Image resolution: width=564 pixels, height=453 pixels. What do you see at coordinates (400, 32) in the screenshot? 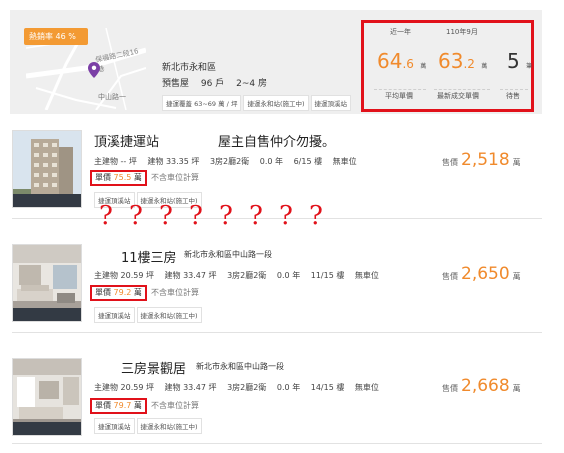
I see `stat-period-year: 近一年` at bounding box center [400, 32].